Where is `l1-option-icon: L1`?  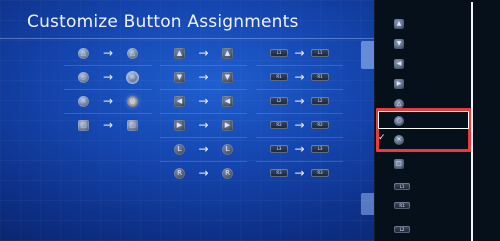 l1-option-icon: L1 is located at coordinates (402, 186).